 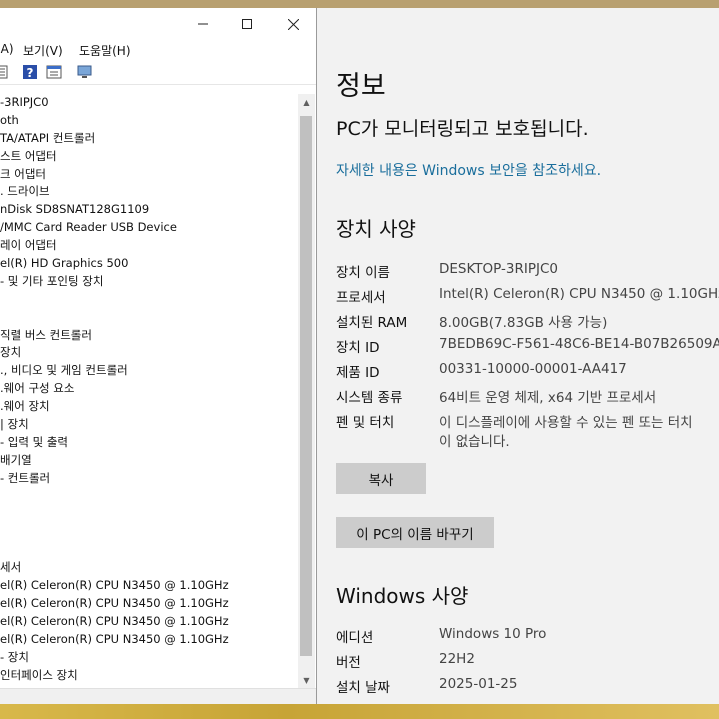 What do you see at coordinates (372, 323) in the screenshot?
I see `spec-label: 설치된 RAM` at bounding box center [372, 323].